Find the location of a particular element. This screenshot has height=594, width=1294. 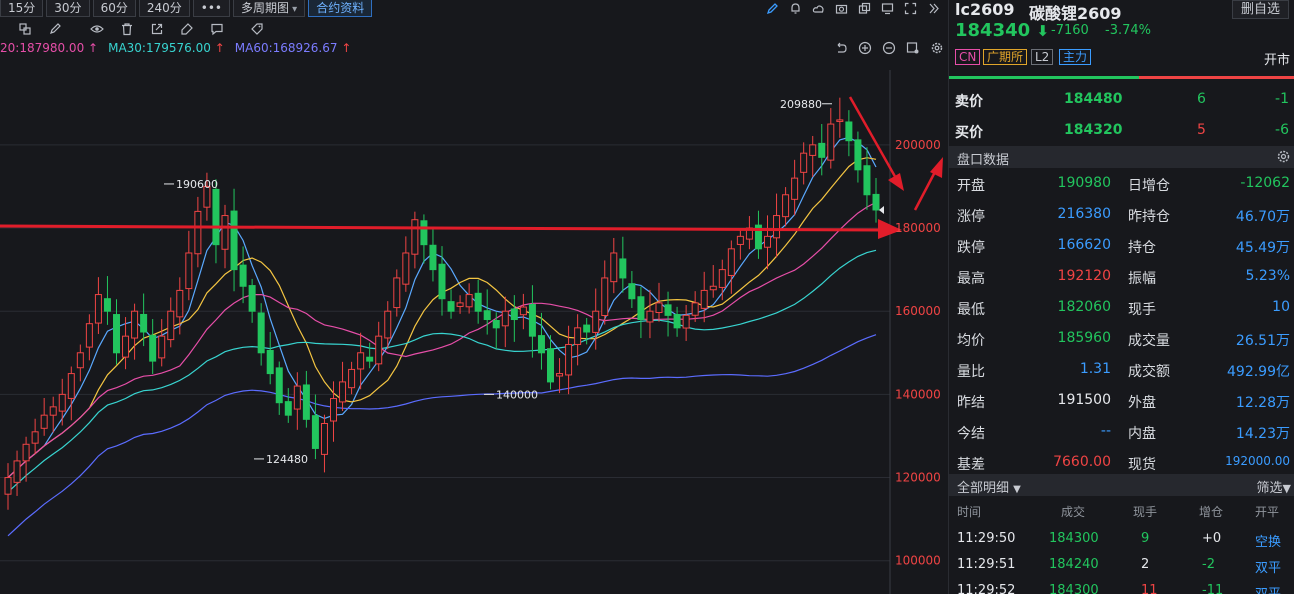

tick-open-close: 空换 is located at coordinates (1268, 542).